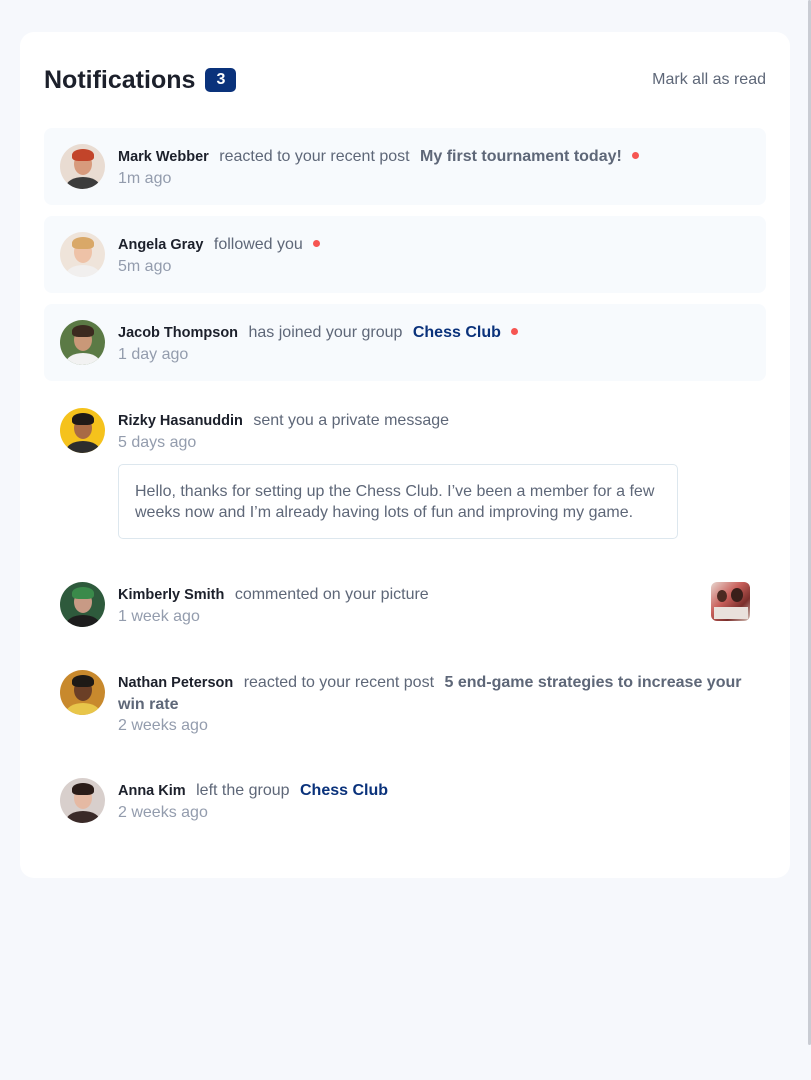 The height and width of the screenshot is (1080, 811). I want to click on unread-count-badge: 3, so click(221, 80).